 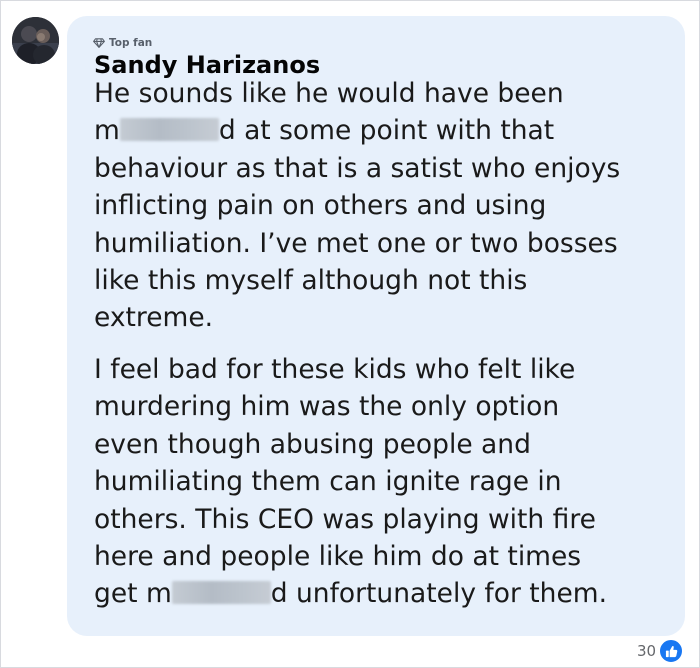 I want to click on comment-line: extreme., so click(x=154, y=318).